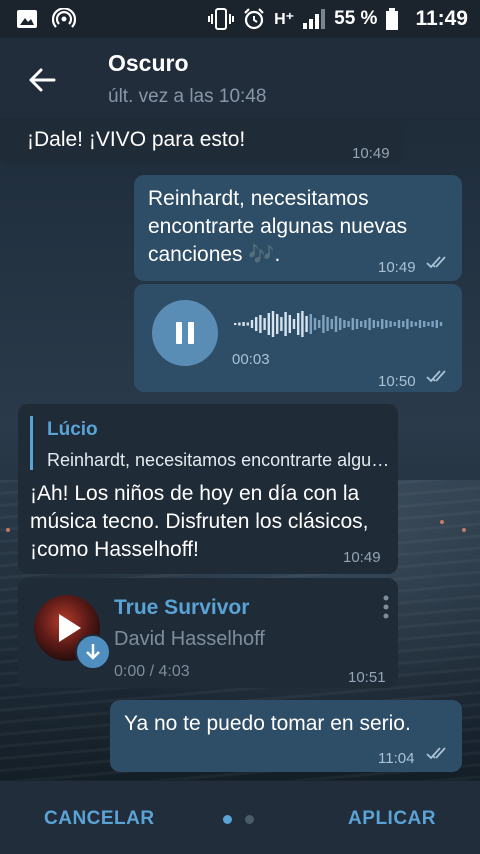 Image resolution: width=480 pixels, height=854 pixels. I want to click on pause-icon, so click(179, 333).